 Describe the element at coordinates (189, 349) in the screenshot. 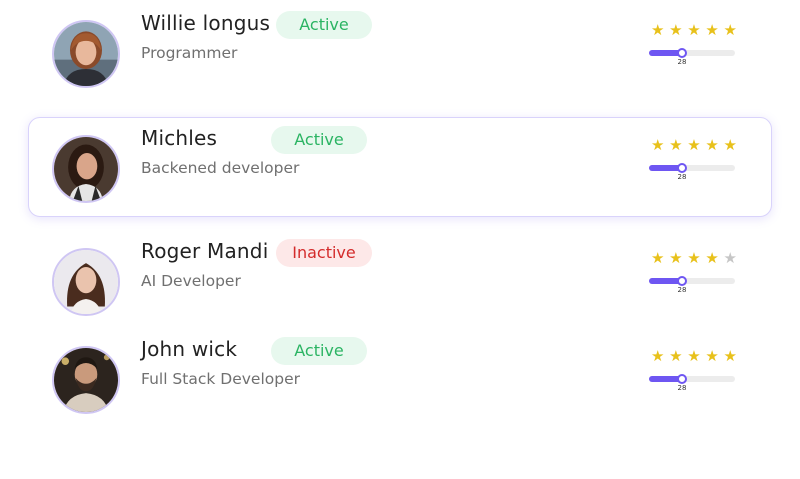

I see `member-name: John wick` at that location.